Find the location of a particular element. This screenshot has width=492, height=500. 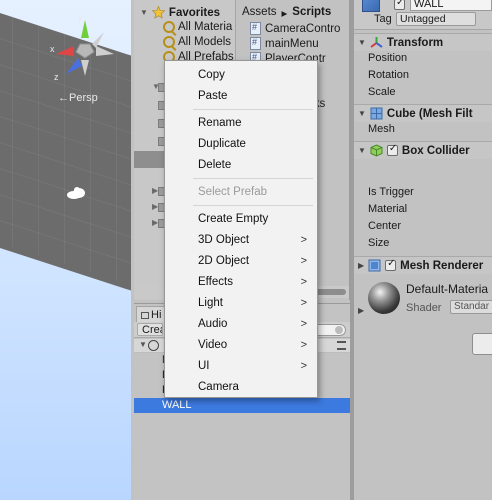

box-collider-enabled-checkbox is located at coordinates (392, 149).